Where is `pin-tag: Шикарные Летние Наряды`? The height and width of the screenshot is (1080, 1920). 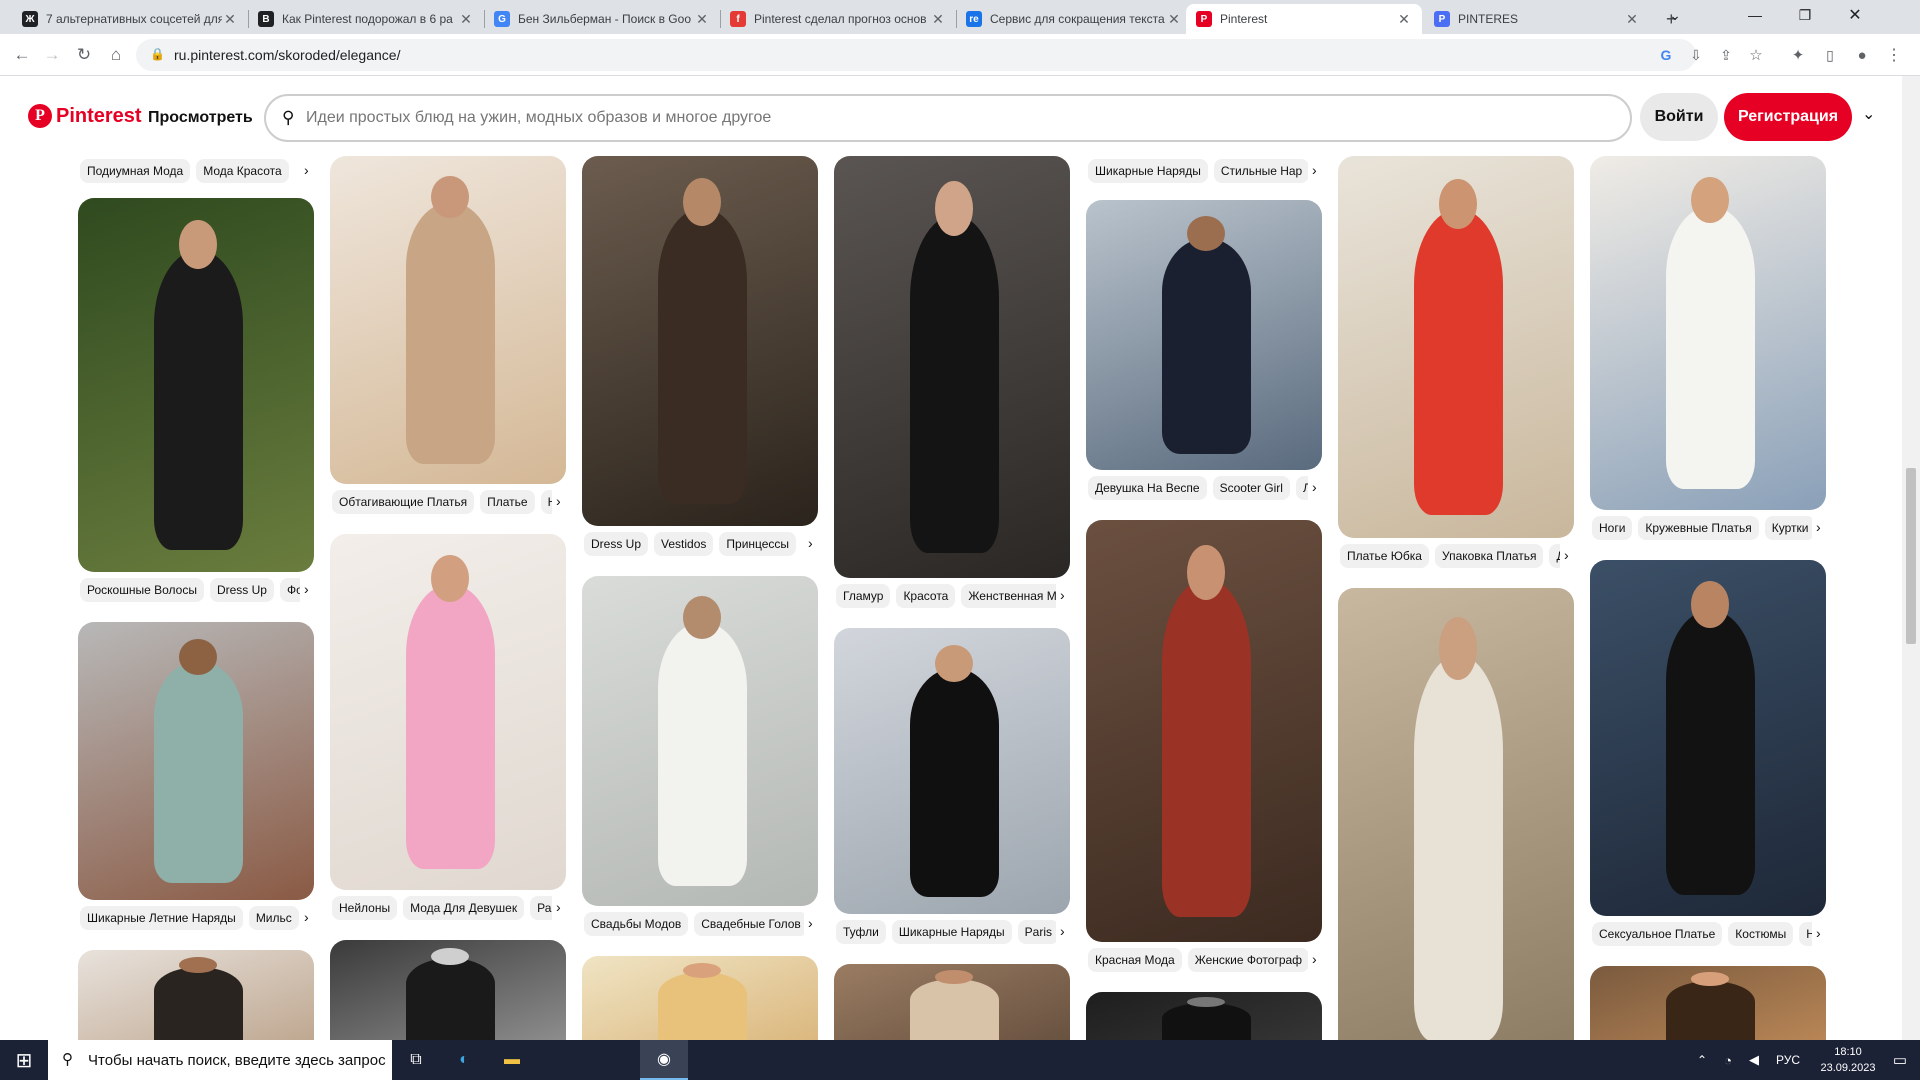 pin-tag: Шикарные Летние Наряды is located at coordinates (161, 918).